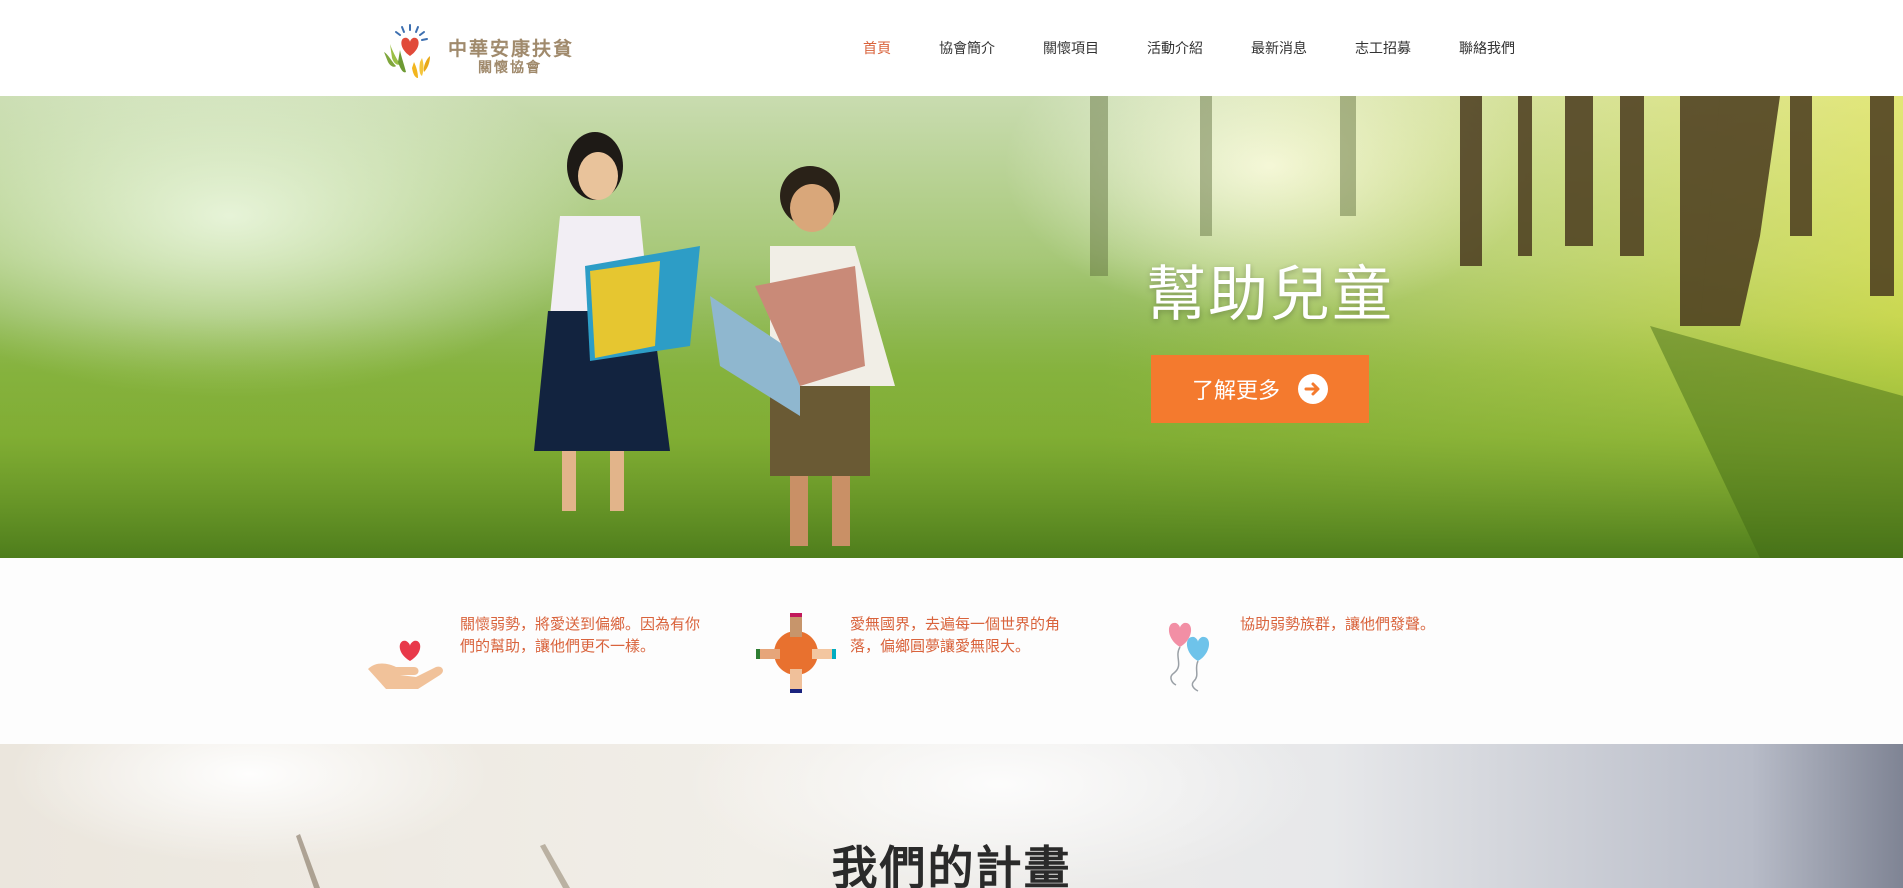  Describe the element at coordinates (1313, 389) in the screenshot. I see `arrow-right-circle-icon` at that location.